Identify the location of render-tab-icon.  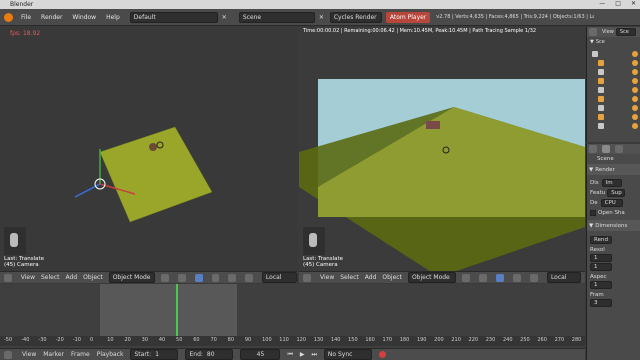
(606, 149).